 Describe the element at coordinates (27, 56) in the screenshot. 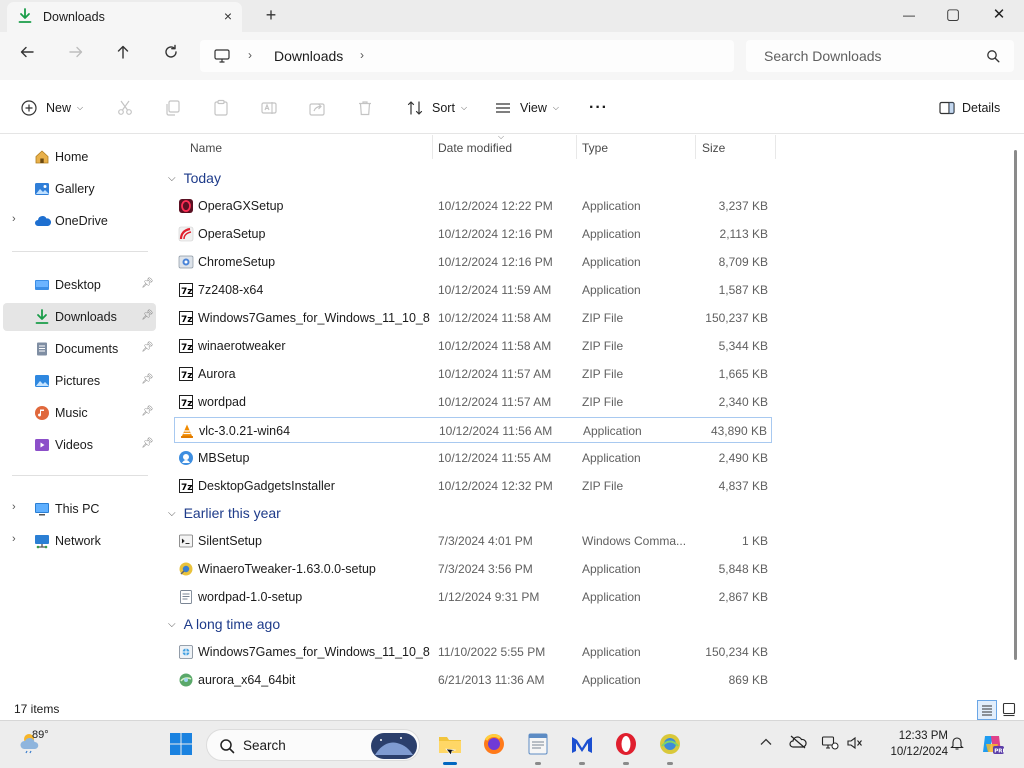

I see `back-button` at that location.